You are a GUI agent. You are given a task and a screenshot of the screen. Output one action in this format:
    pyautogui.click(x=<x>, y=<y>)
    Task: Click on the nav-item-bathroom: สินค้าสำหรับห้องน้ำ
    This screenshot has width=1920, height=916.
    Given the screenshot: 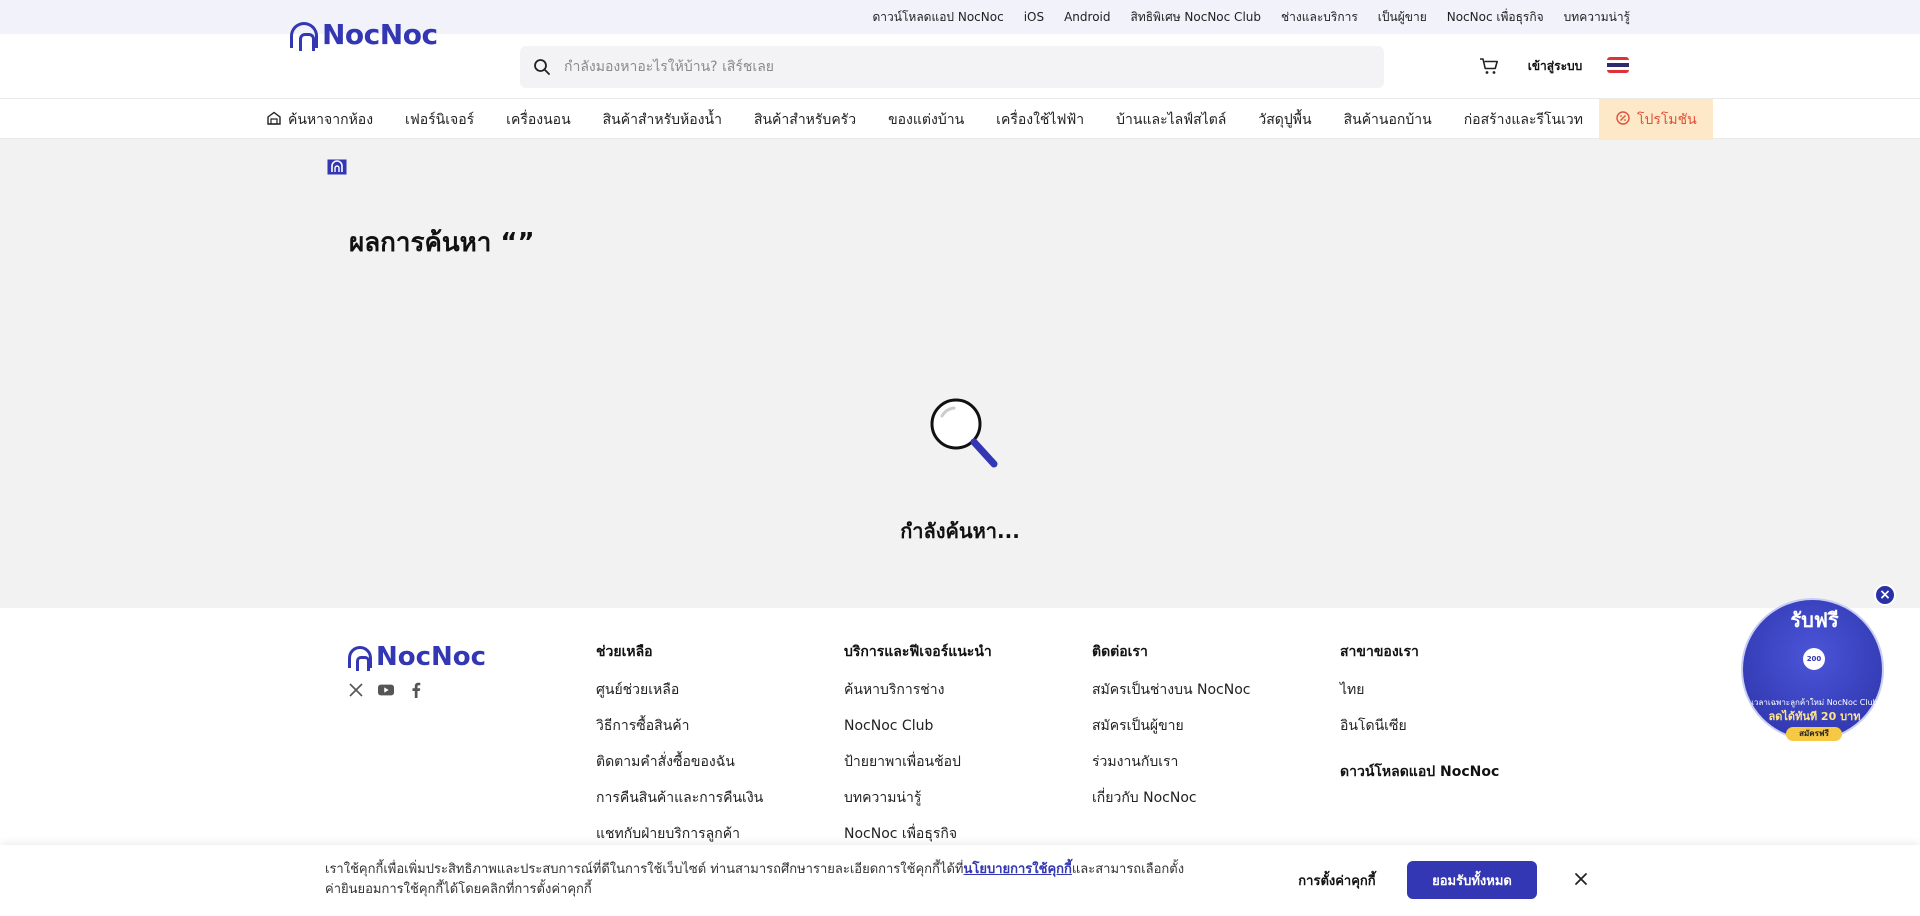 What is the action you would take?
    pyautogui.click(x=662, y=119)
    